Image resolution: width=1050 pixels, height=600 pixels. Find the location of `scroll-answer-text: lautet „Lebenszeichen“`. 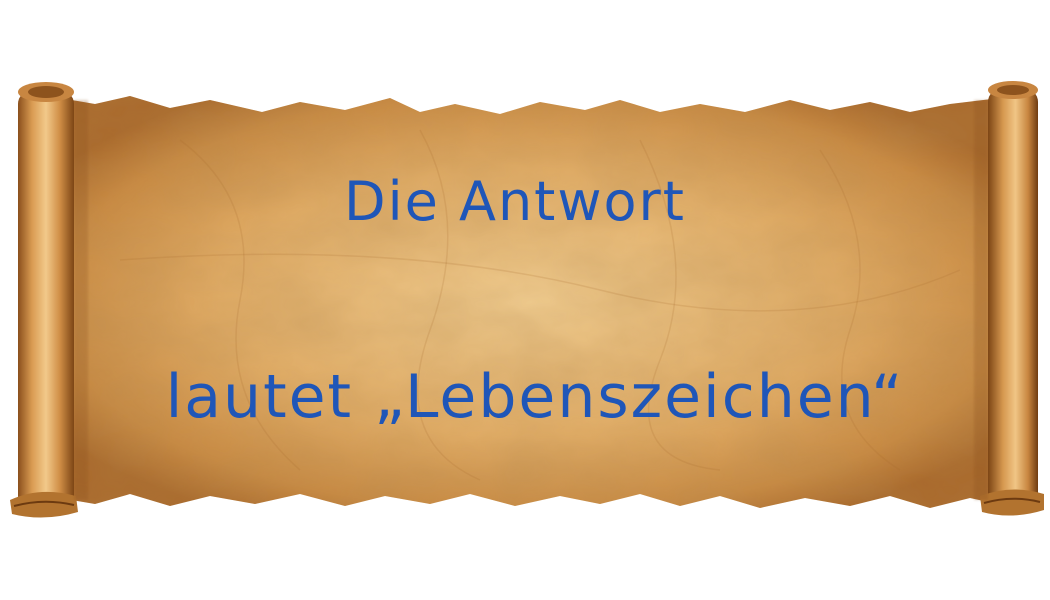

scroll-answer-text: lautet „Lebenszeichen“ is located at coordinates (535, 397).